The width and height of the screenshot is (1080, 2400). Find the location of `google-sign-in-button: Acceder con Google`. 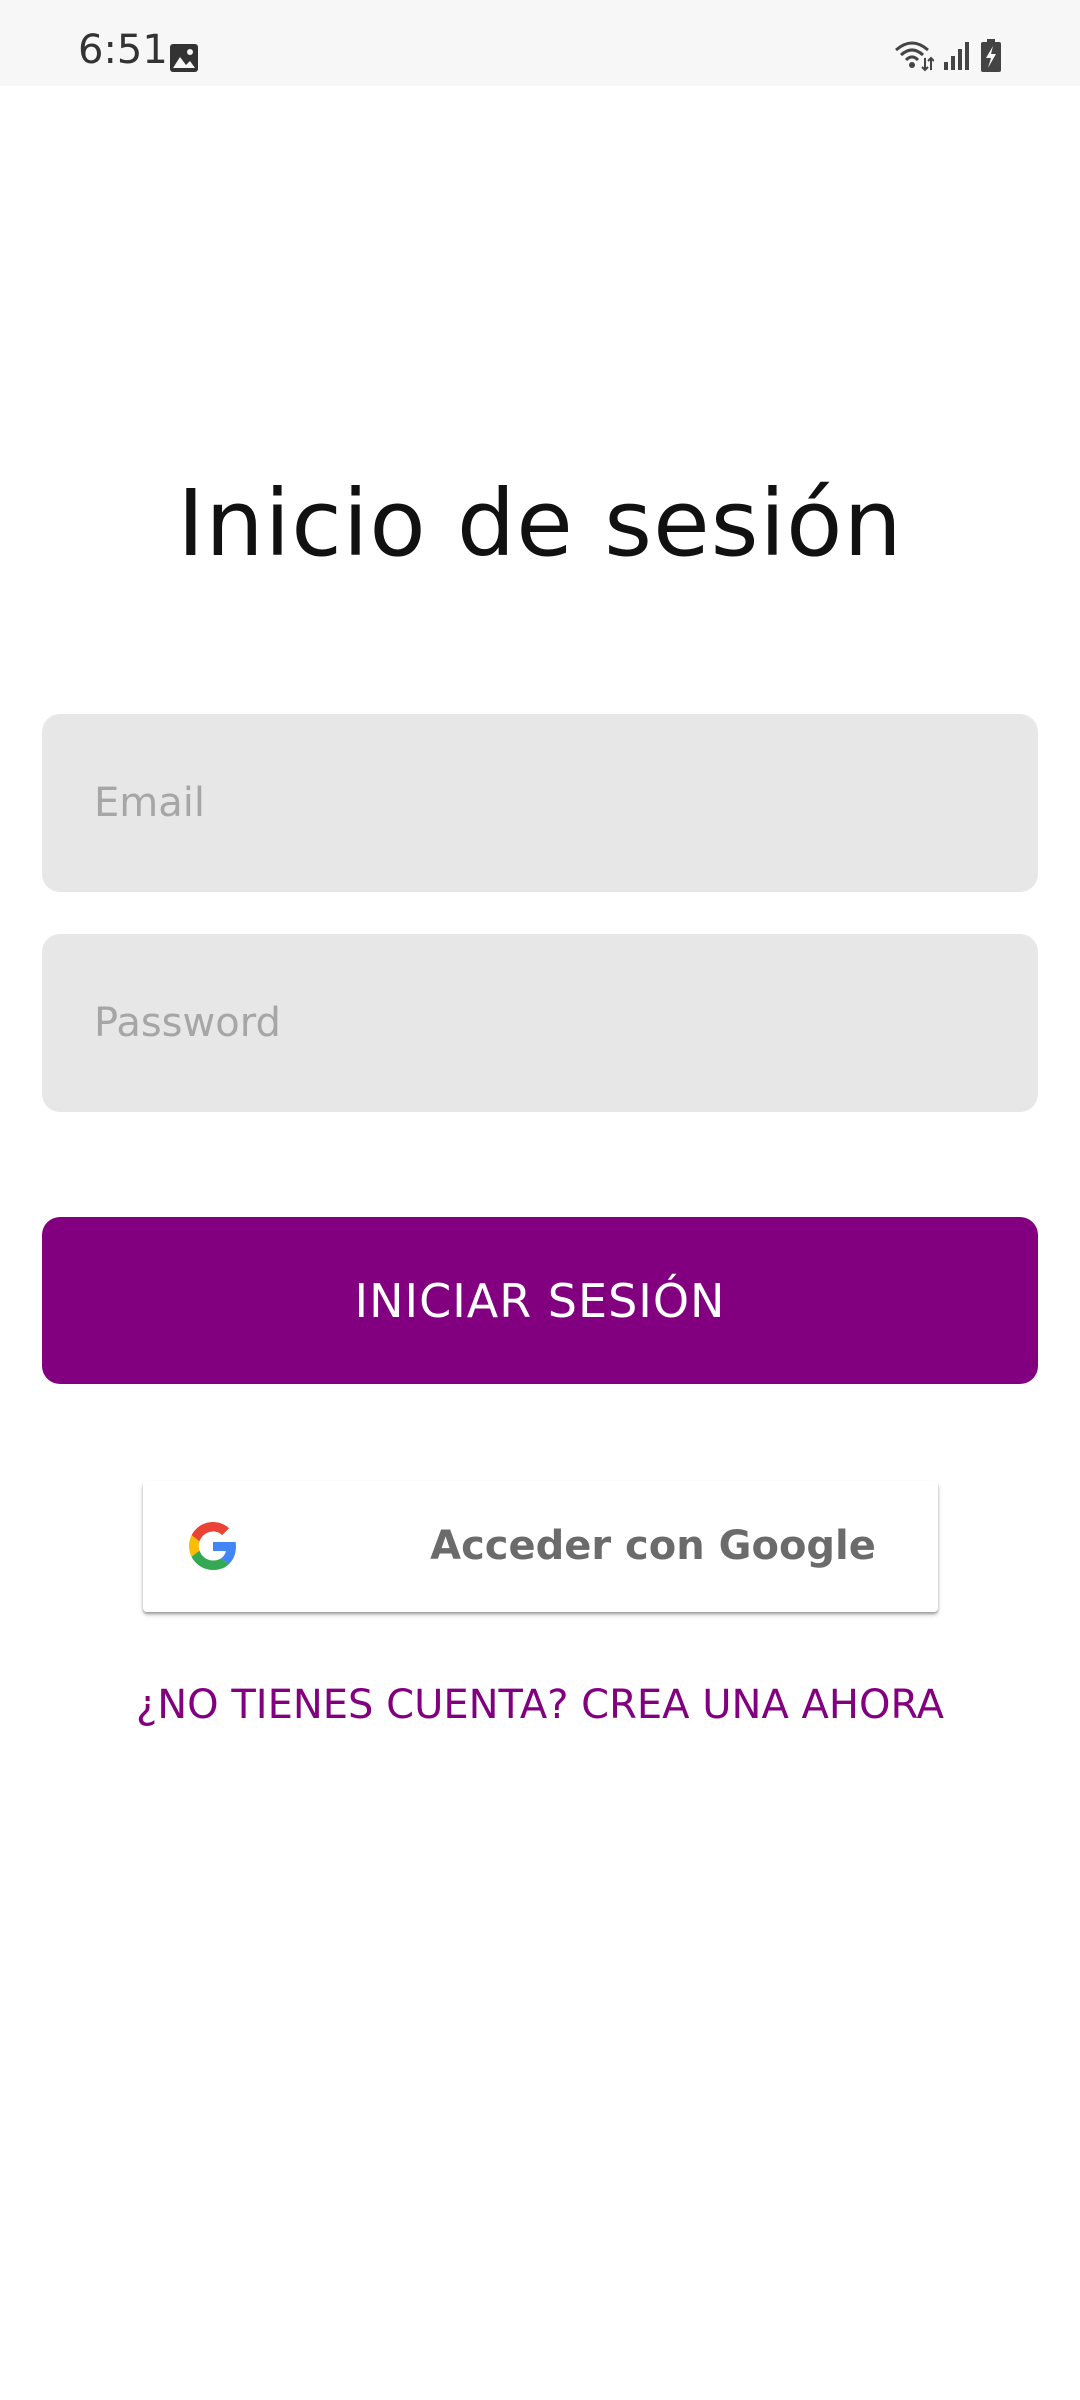

google-sign-in-button: Acceder con Google is located at coordinates (540, 1546).